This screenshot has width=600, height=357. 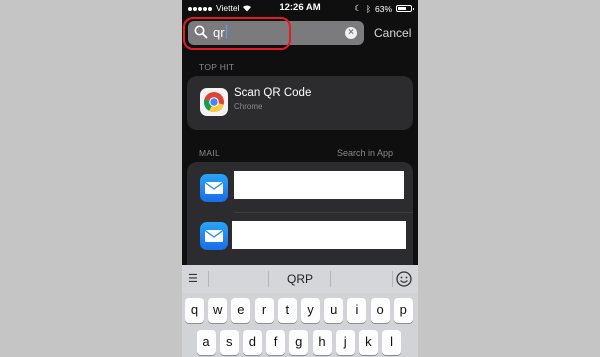 I want to click on mail-results, so click(x=300, y=214).